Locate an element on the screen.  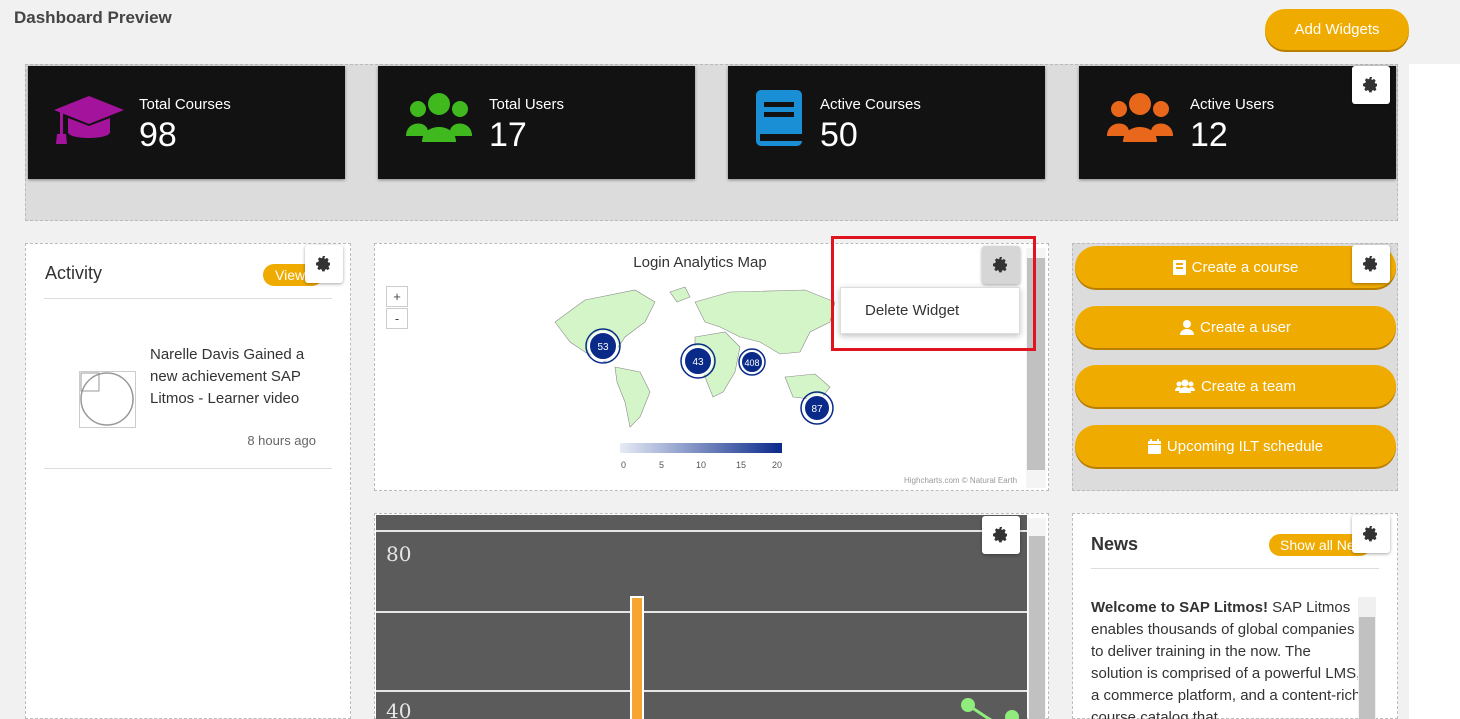
svg-text: 87 is located at coordinates (817, 409).